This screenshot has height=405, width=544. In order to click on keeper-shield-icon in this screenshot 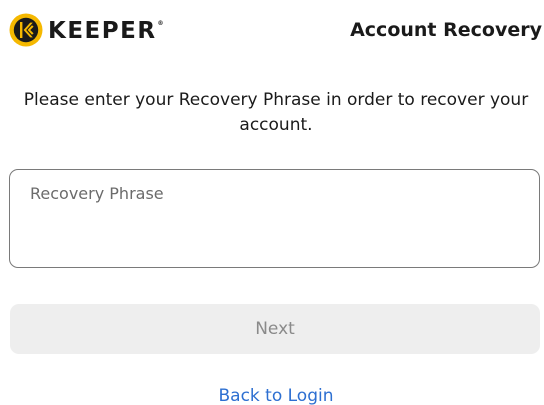, I will do `click(26, 30)`.